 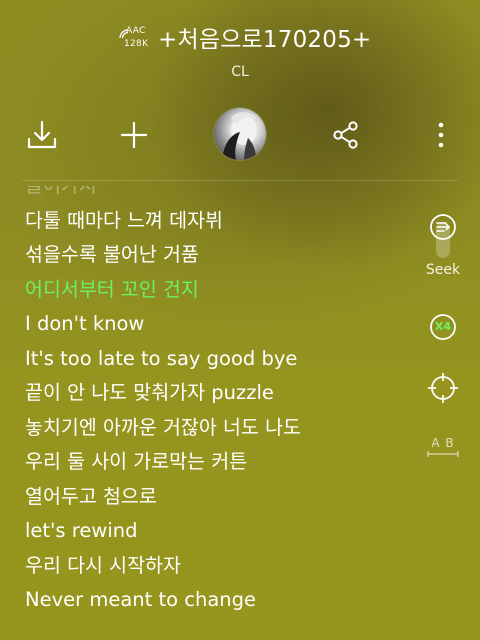 What do you see at coordinates (222, 290) in the screenshot?
I see `lyric-line-current: 어디서부터 꼬인 건지` at bounding box center [222, 290].